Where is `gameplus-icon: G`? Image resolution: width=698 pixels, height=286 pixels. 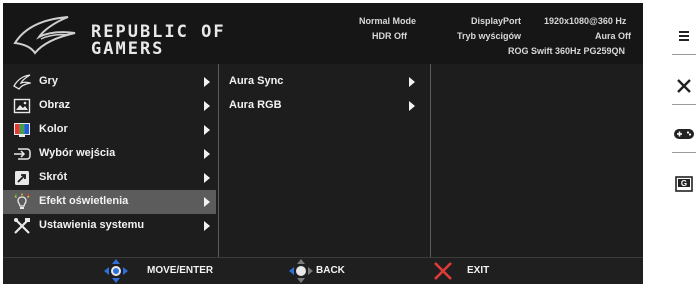 gameplus-icon: G is located at coordinates (684, 184).